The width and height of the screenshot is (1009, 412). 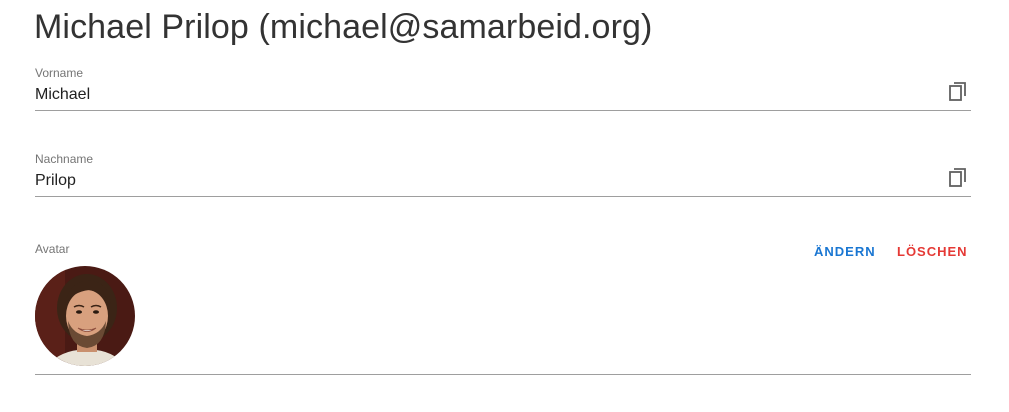 What do you see at coordinates (932, 251) in the screenshot?
I see `delete-avatar-button: LÖSCHEN` at bounding box center [932, 251].